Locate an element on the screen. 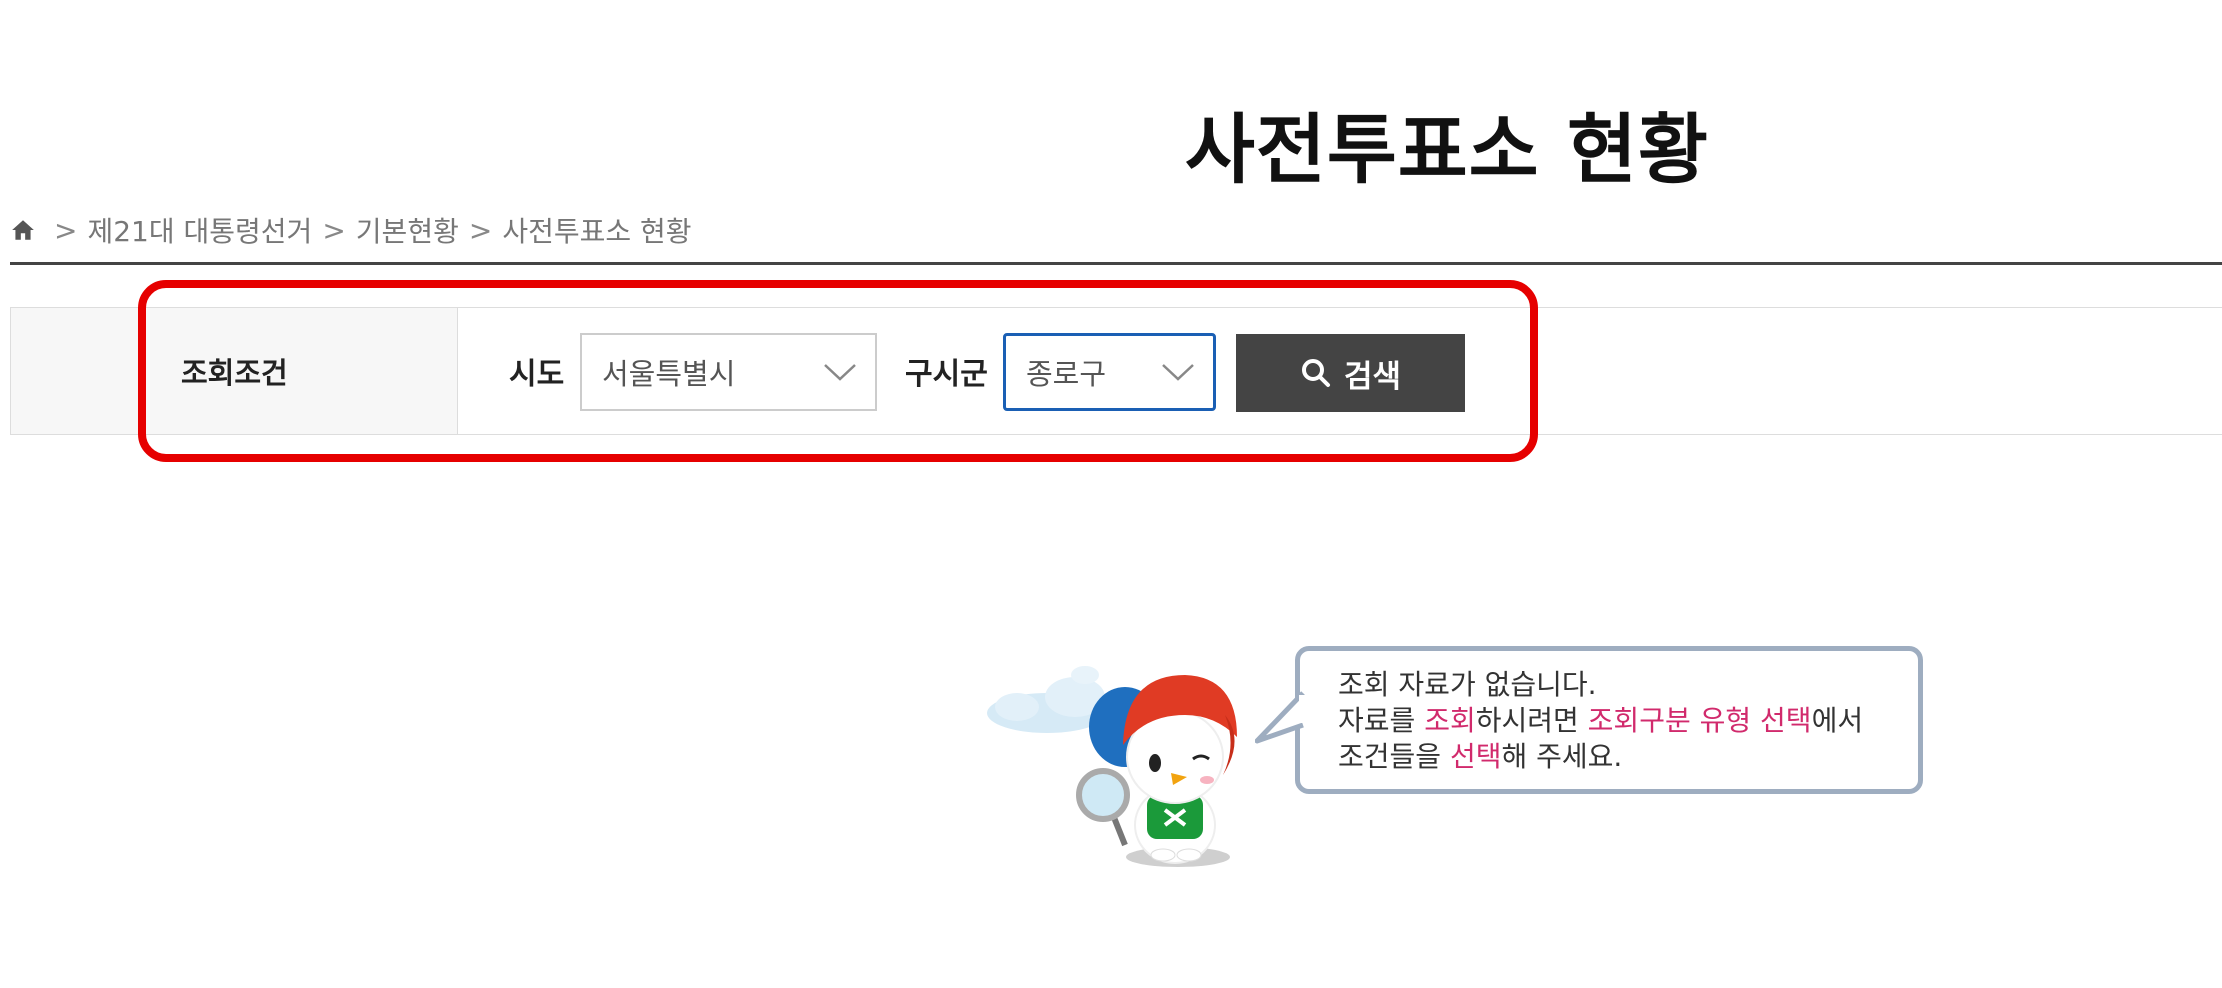  search-icon is located at coordinates (1315, 373).